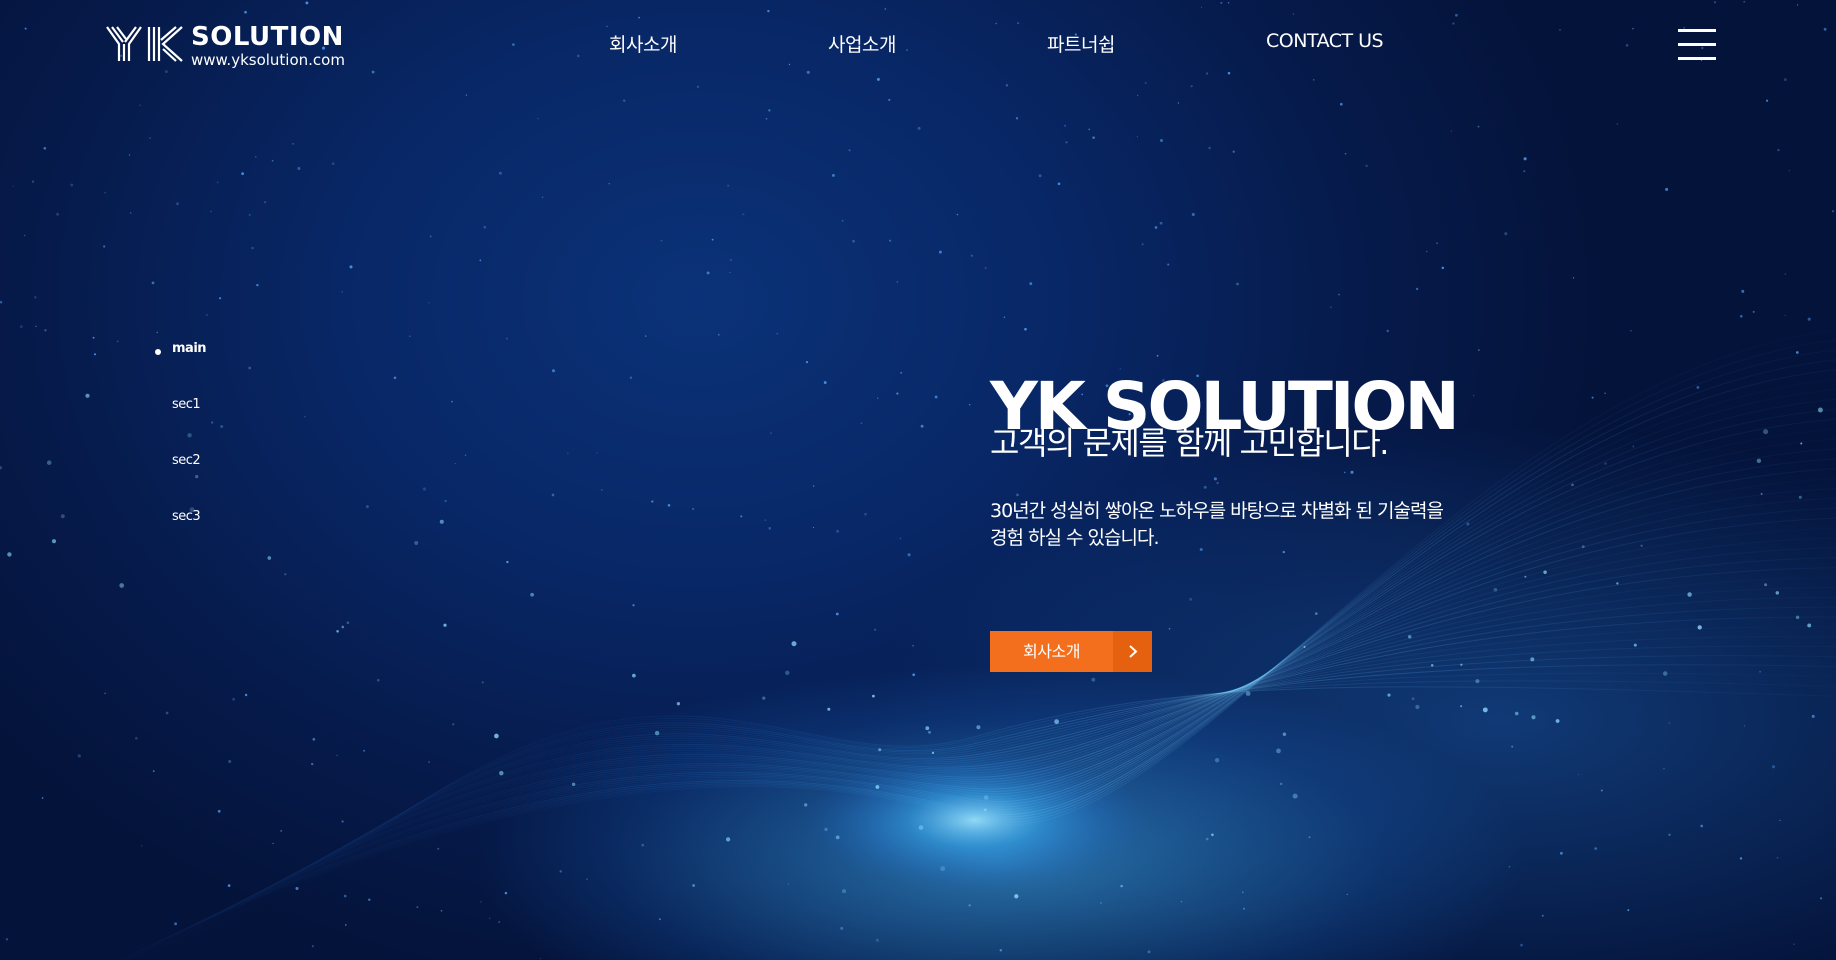  Describe the element at coordinates (862, 43) in the screenshot. I see `nav-item-business: 사업소개` at that location.